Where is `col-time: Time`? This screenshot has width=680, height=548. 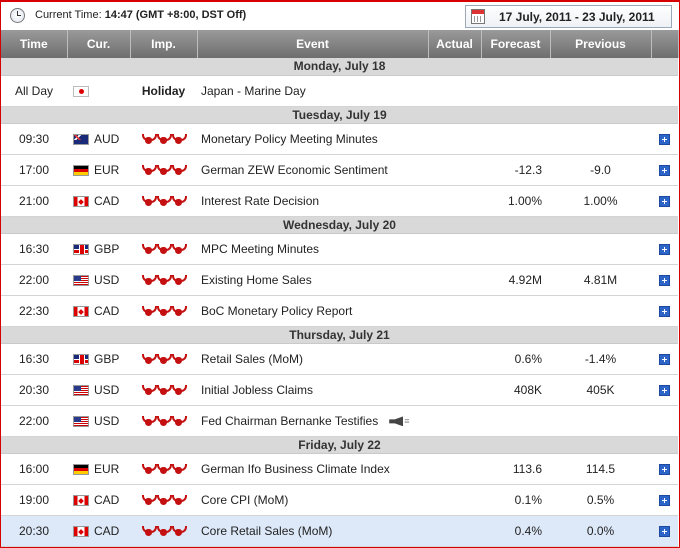 col-time: Time is located at coordinates (34, 44).